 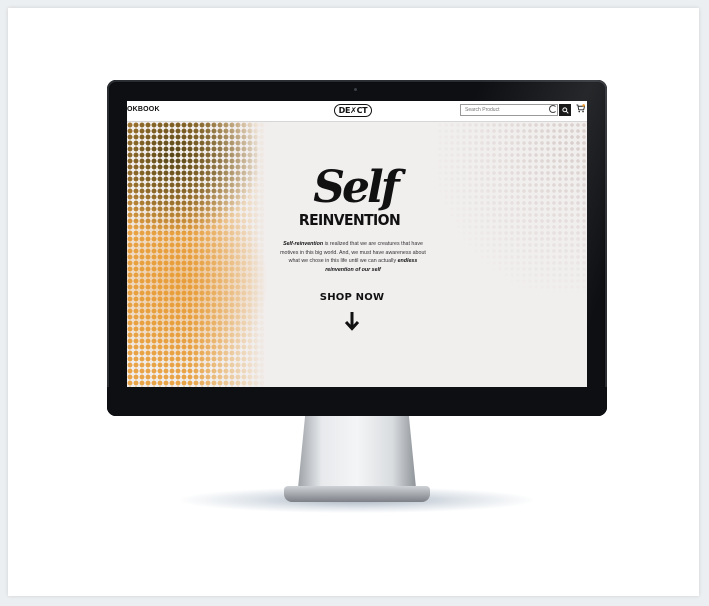 What do you see at coordinates (349, 221) in the screenshot?
I see `hero-title-reinvention: REINVENTION` at bounding box center [349, 221].